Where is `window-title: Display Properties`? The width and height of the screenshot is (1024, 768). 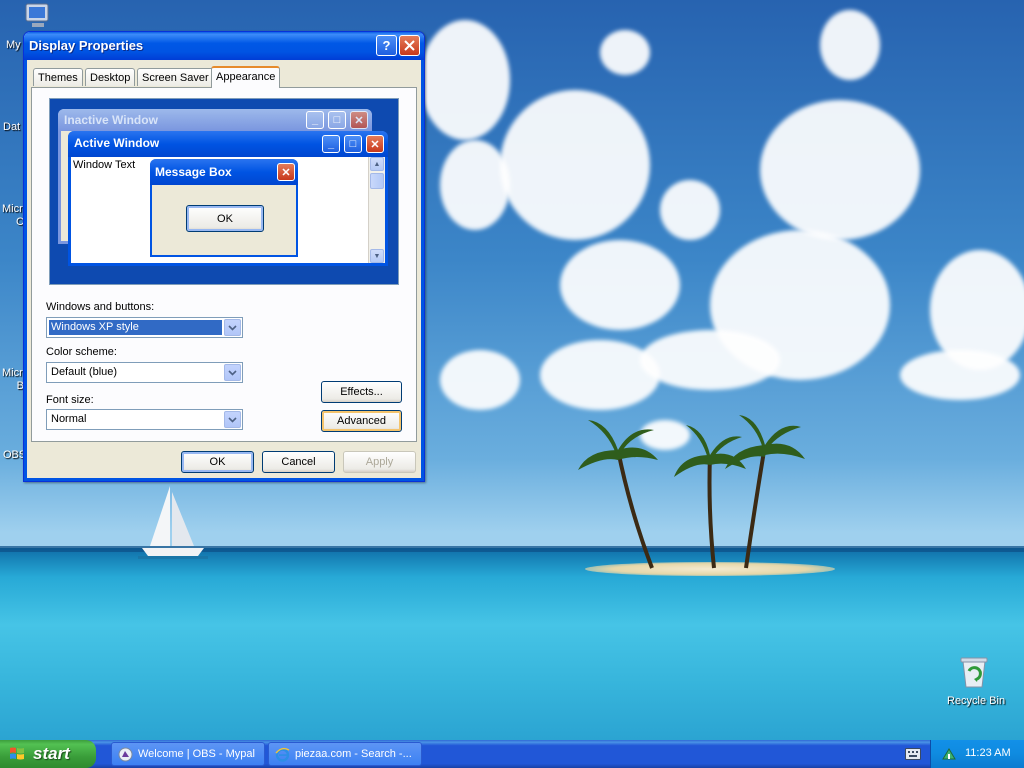 window-title: Display Properties is located at coordinates (86, 45).